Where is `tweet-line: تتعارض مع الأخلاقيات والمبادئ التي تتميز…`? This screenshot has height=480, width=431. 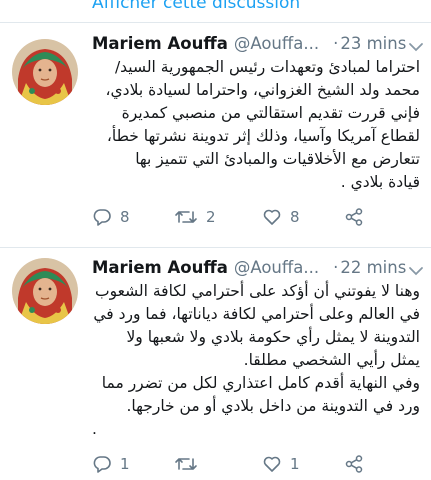
tweet-line: تتعارض مع الأخلاقيات والمبادئ التي تتميز… is located at coordinates (277, 159).